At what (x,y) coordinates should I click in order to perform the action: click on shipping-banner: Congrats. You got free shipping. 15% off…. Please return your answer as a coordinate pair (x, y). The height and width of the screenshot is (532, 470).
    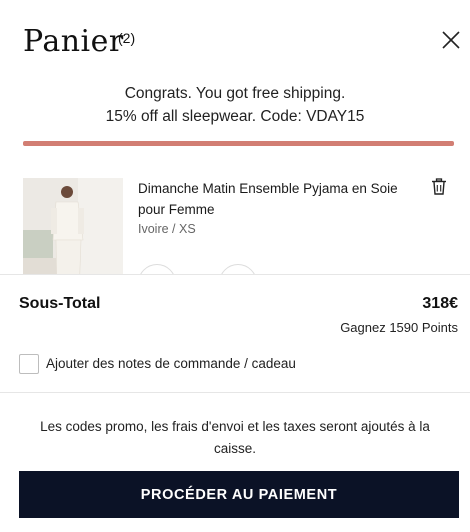
    Looking at the image, I should click on (235, 105).